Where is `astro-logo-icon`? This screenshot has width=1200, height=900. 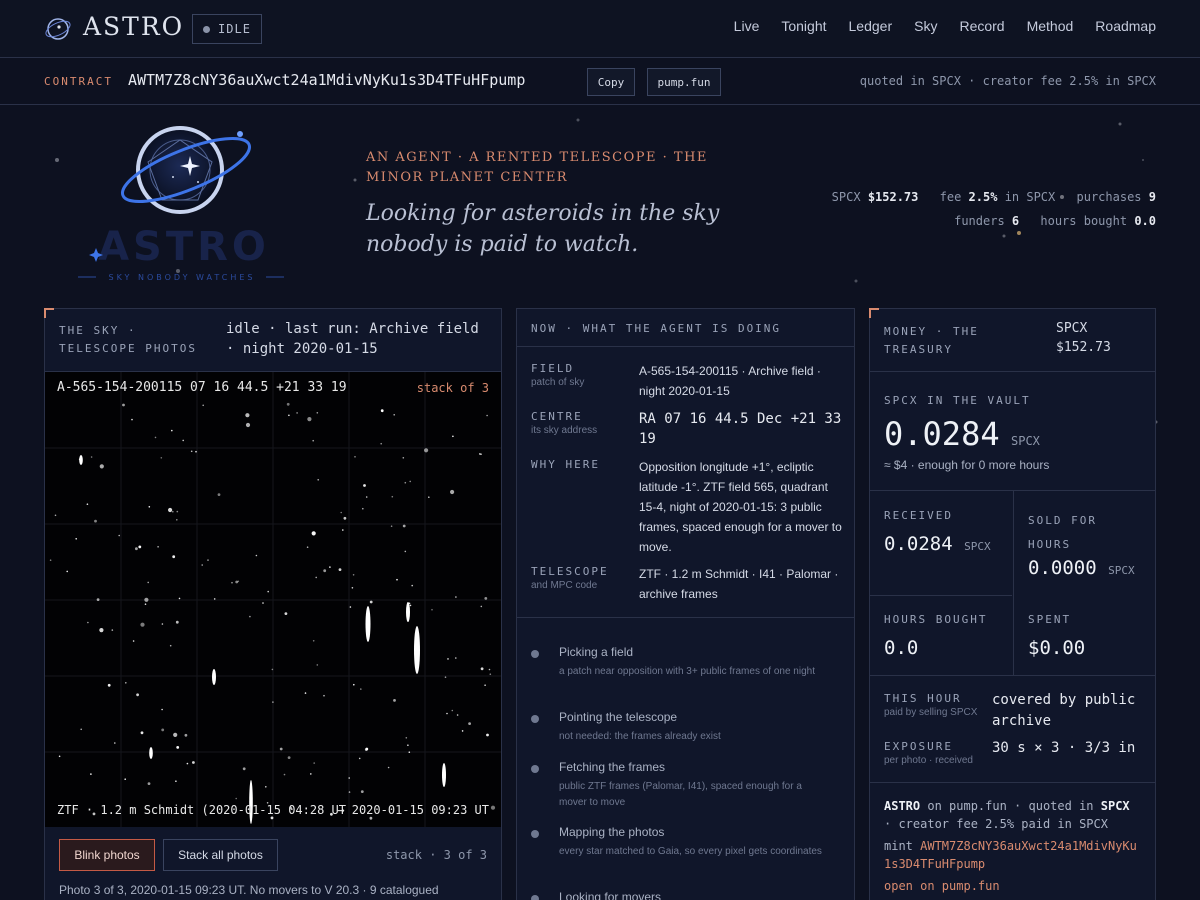
astro-logo-icon is located at coordinates (58, 29).